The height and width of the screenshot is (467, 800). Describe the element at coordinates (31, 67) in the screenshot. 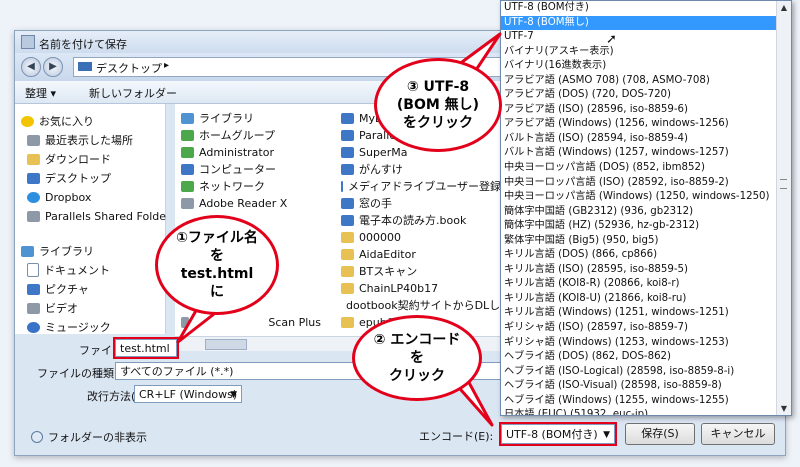

I see `back-button: ◀` at that location.